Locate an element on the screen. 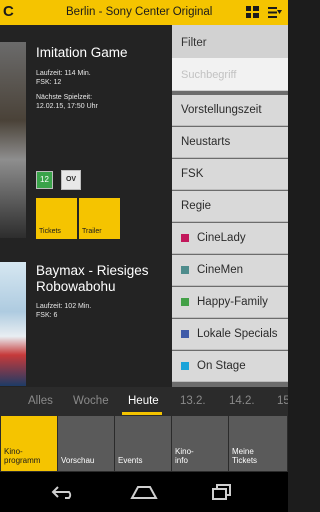 The image size is (320, 512). nav-label-line2: info is located at coordinates (181, 460).